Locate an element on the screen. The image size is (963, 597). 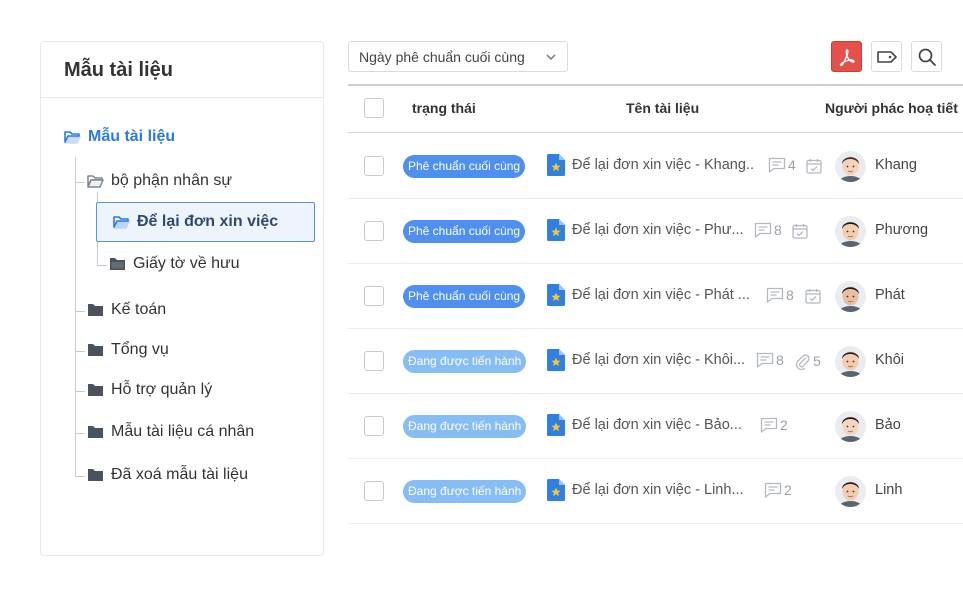
tree-item-general: Tổng vụ is located at coordinates (128, 350).